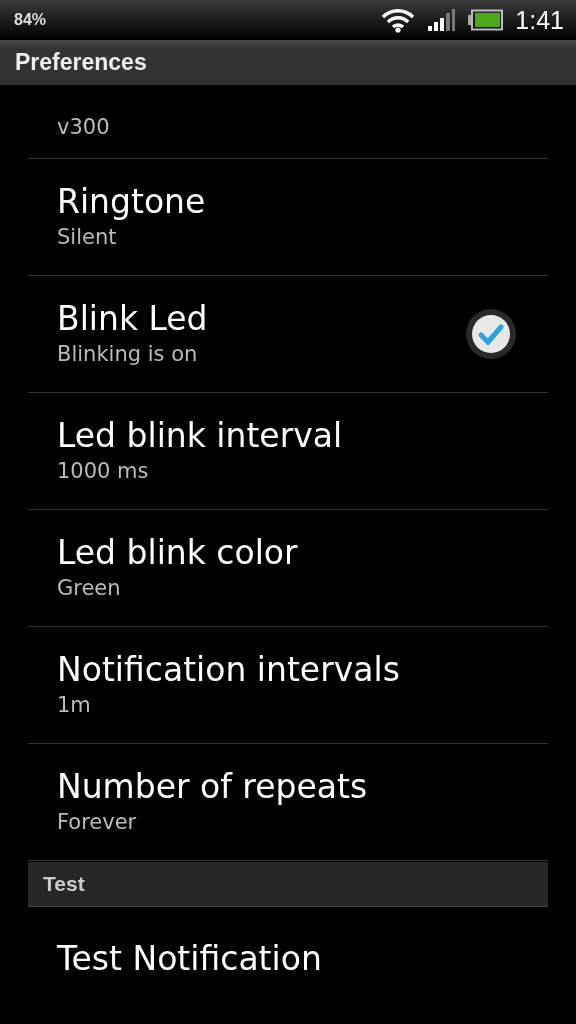  I want to click on battery-icon, so click(485, 20).